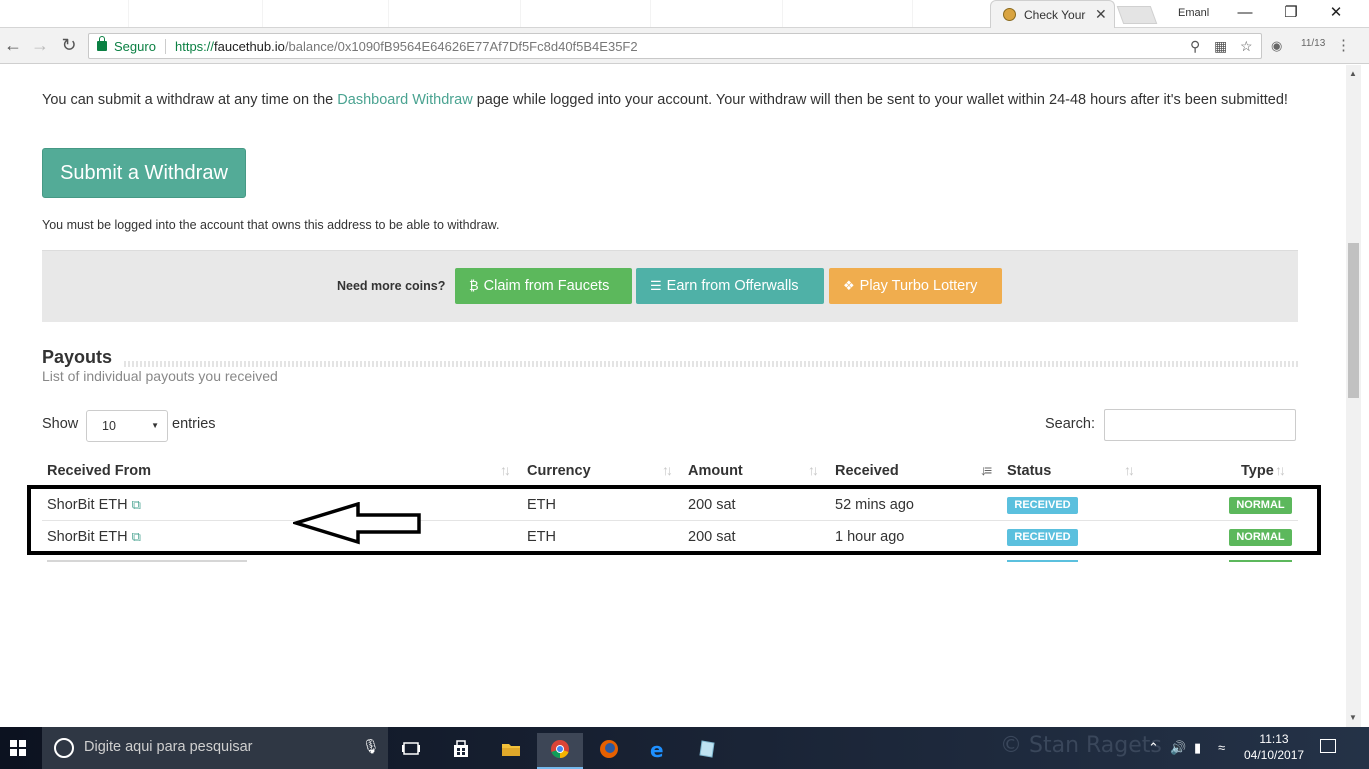  I want to click on claim-label: Claim from Faucets, so click(546, 286).